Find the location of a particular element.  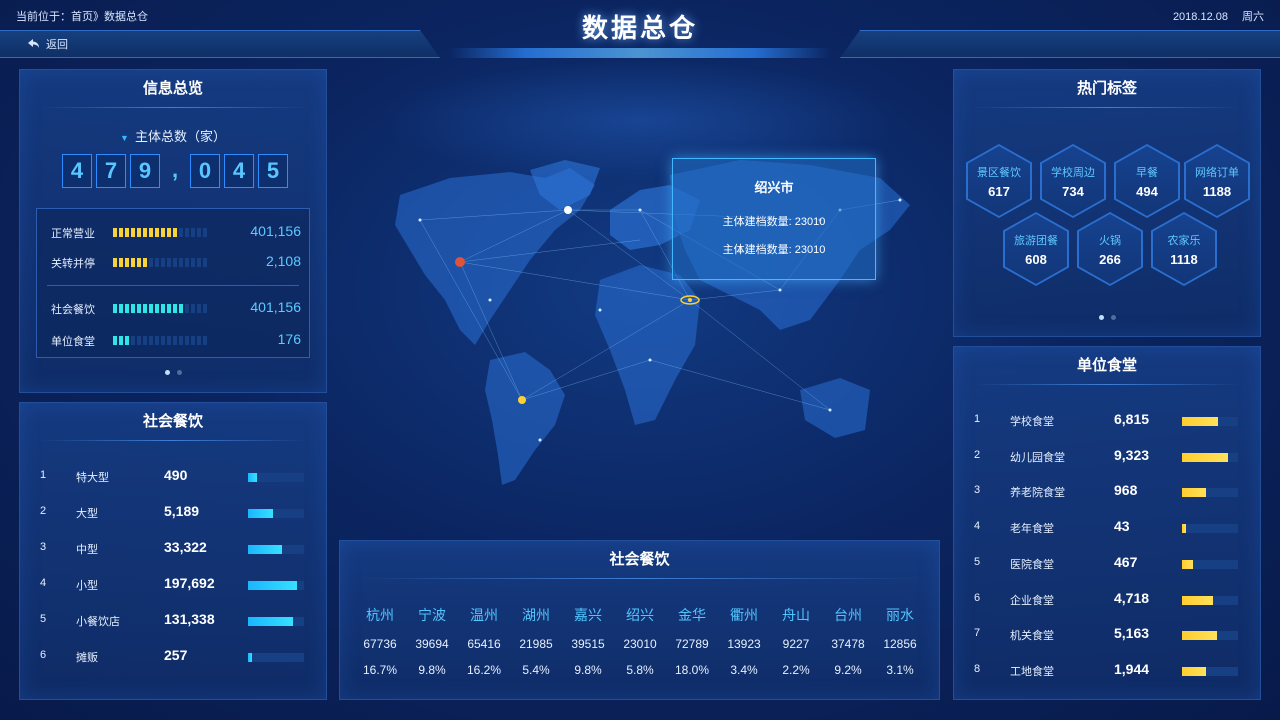

total-label-text: 主体总数（家） is located at coordinates (180, 136).